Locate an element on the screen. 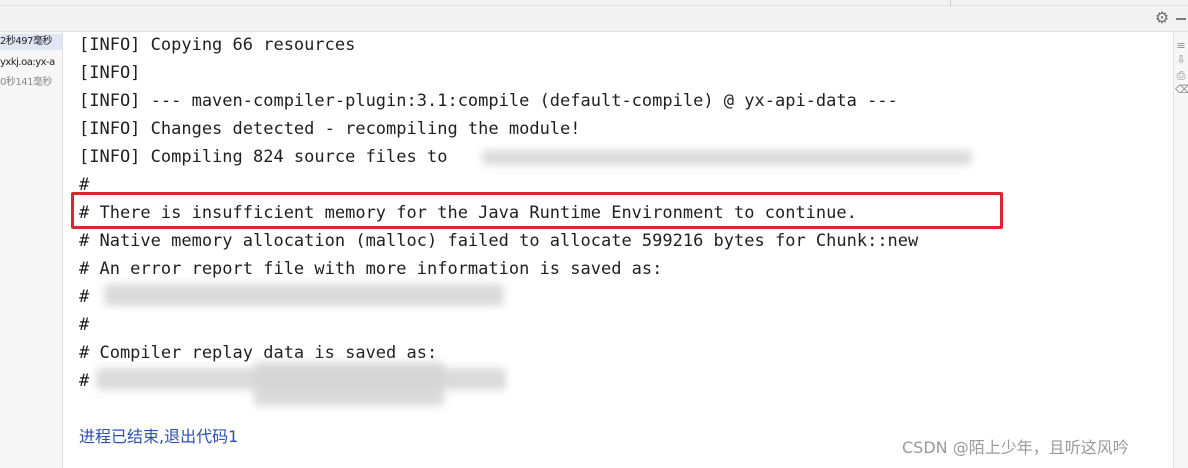 This screenshot has height=468, width=1188. console-line: [INFO] Copying 66 resources is located at coordinates (217, 45).